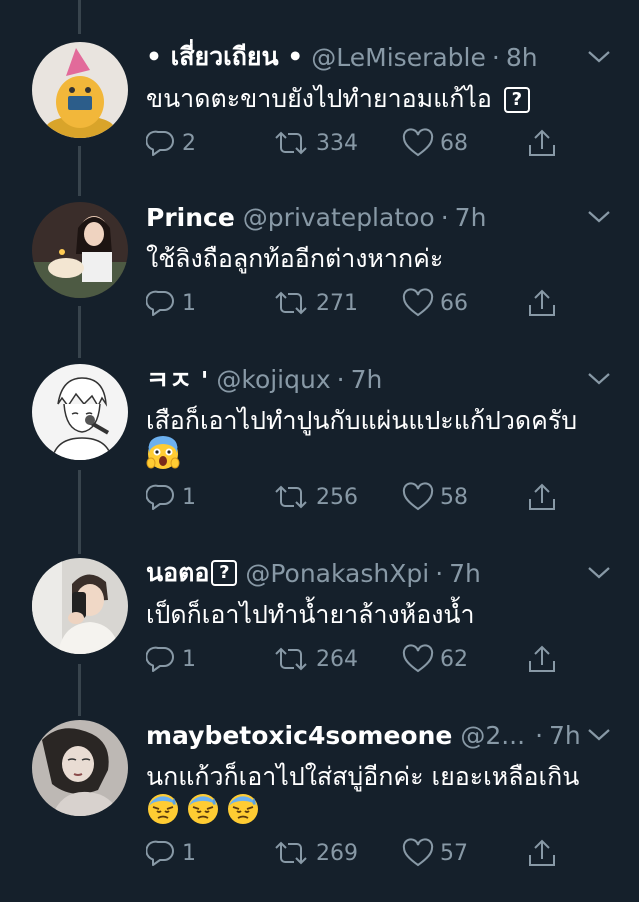  Describe the element at coordinates (310, 614) in the screenshot. I see `tweet-text: เป็ดก็เอาไปทำน้ำยาล้างห้องน้ำ` at that location.